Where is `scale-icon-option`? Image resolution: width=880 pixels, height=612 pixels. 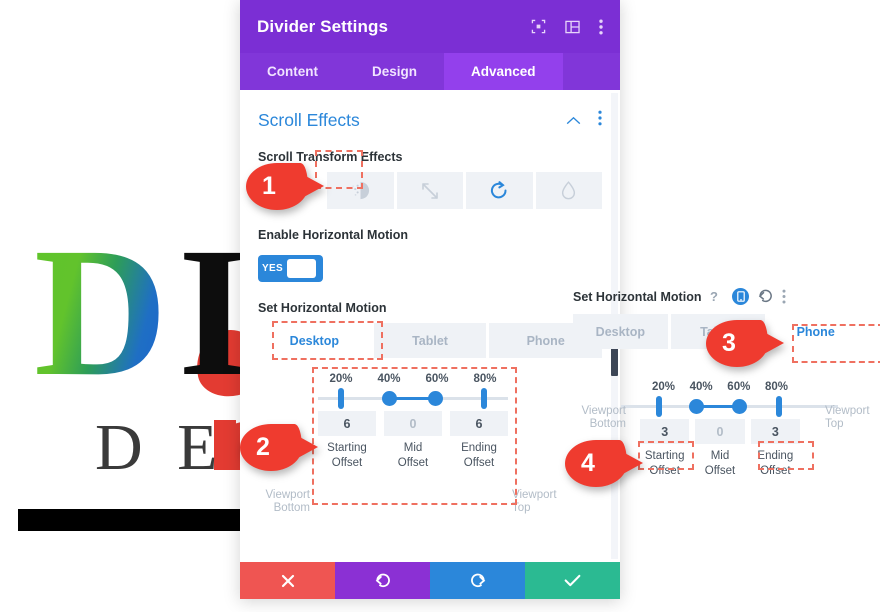
scale-icon-option is located at coordinates (430, 190).